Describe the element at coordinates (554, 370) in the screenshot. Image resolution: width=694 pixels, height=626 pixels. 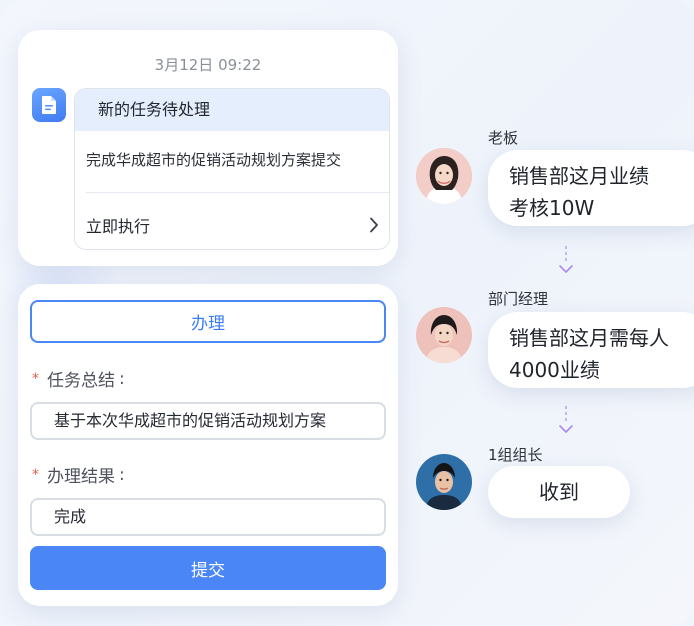
I see `manager-message-line2: 4000业绩` at that location.